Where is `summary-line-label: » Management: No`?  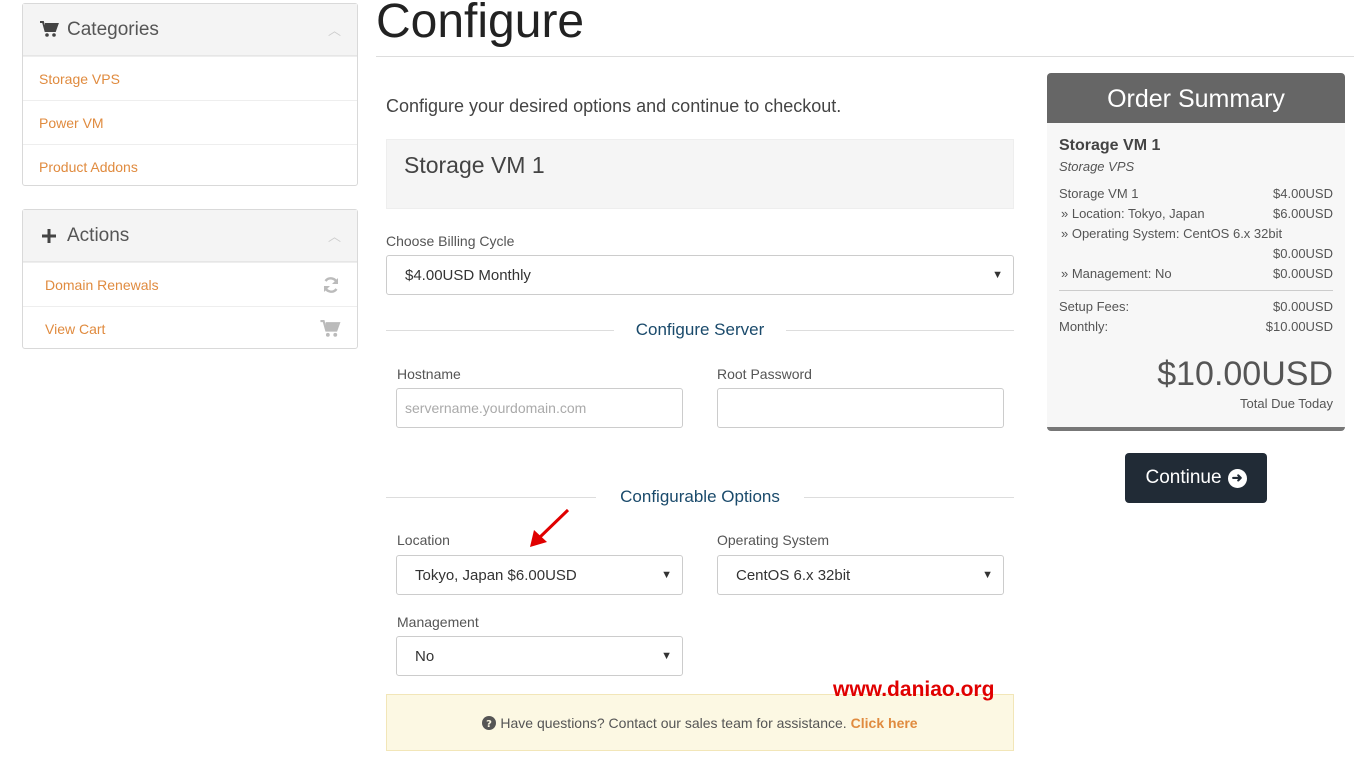
summary-line-label: » Management: No is located at coordinates (1116, 273).